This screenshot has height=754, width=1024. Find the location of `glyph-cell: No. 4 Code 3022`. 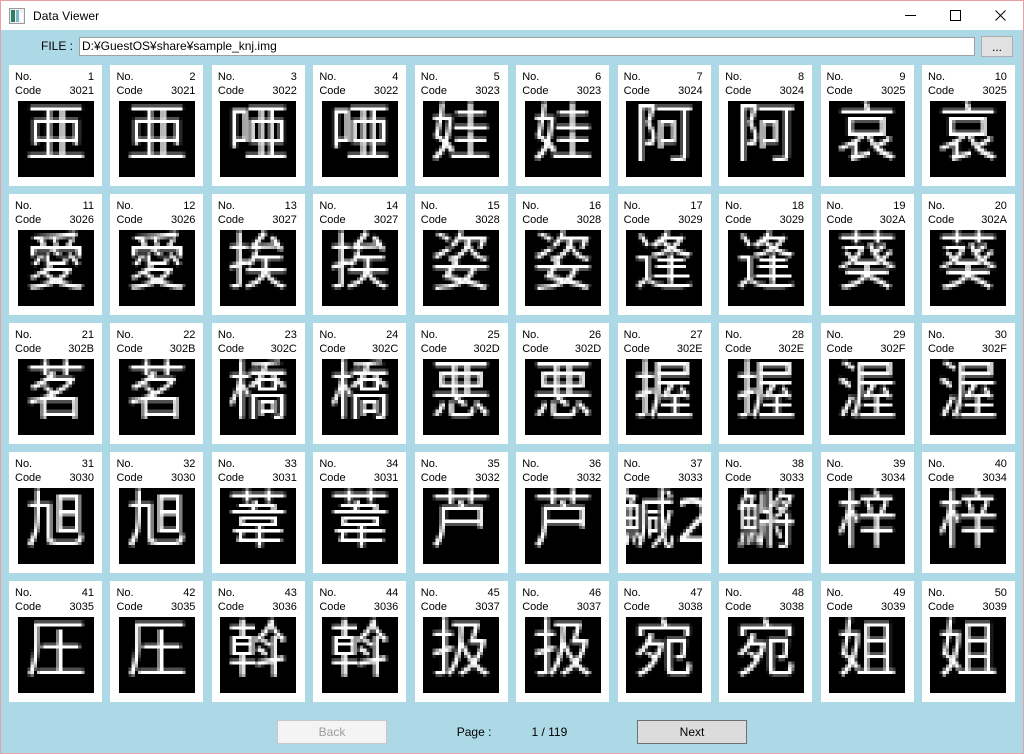

glyph-cell: No. 4 Code 3022 is located at coordinates (360, 125).